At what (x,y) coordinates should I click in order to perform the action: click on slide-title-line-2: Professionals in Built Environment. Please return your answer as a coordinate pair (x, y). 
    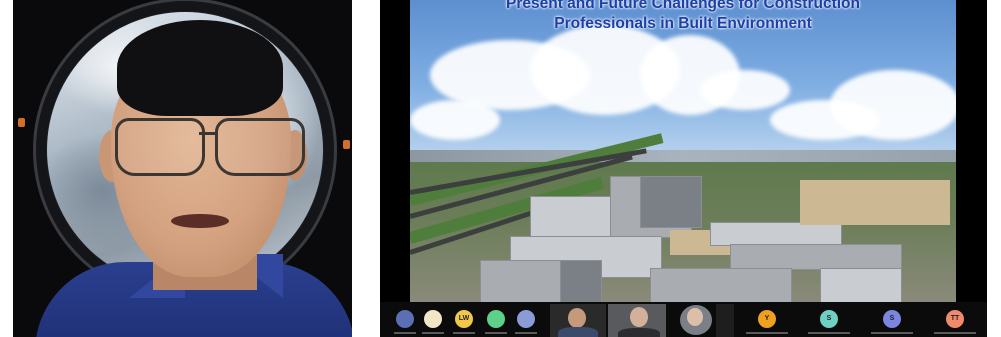
    Looking at the image, I should click on (683, 23).